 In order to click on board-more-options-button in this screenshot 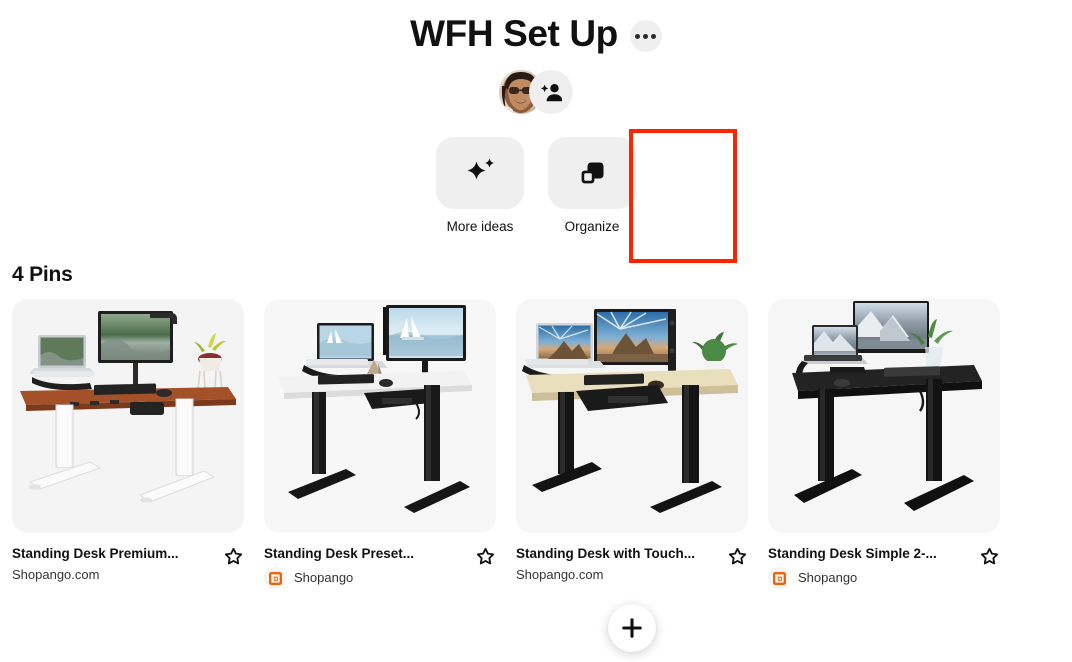, I will do `click(645, 36)`.